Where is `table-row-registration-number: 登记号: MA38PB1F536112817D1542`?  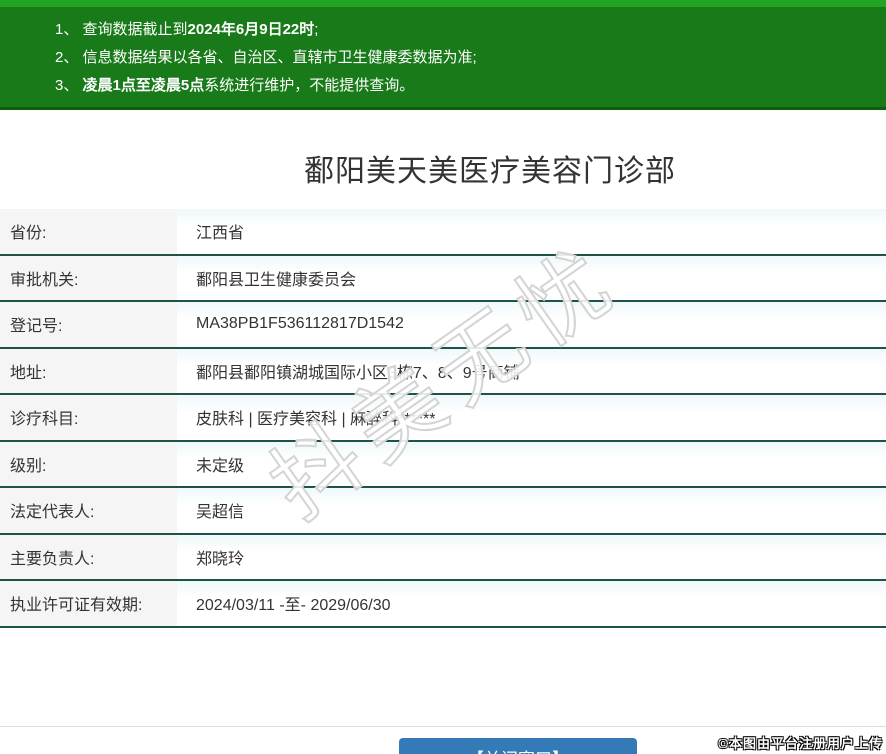 table-row-registration-number: 登记号: MA38PB1F536112817D1542 is located at coordinates (443, 325).